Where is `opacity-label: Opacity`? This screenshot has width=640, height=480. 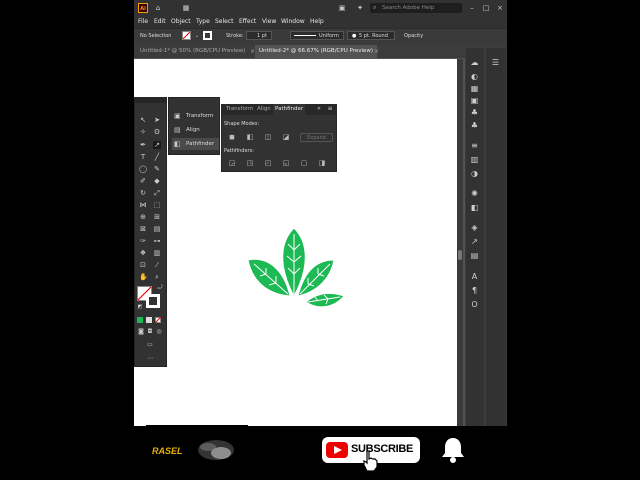 opacity-label: Opacity is located at coordinates (413, 36).